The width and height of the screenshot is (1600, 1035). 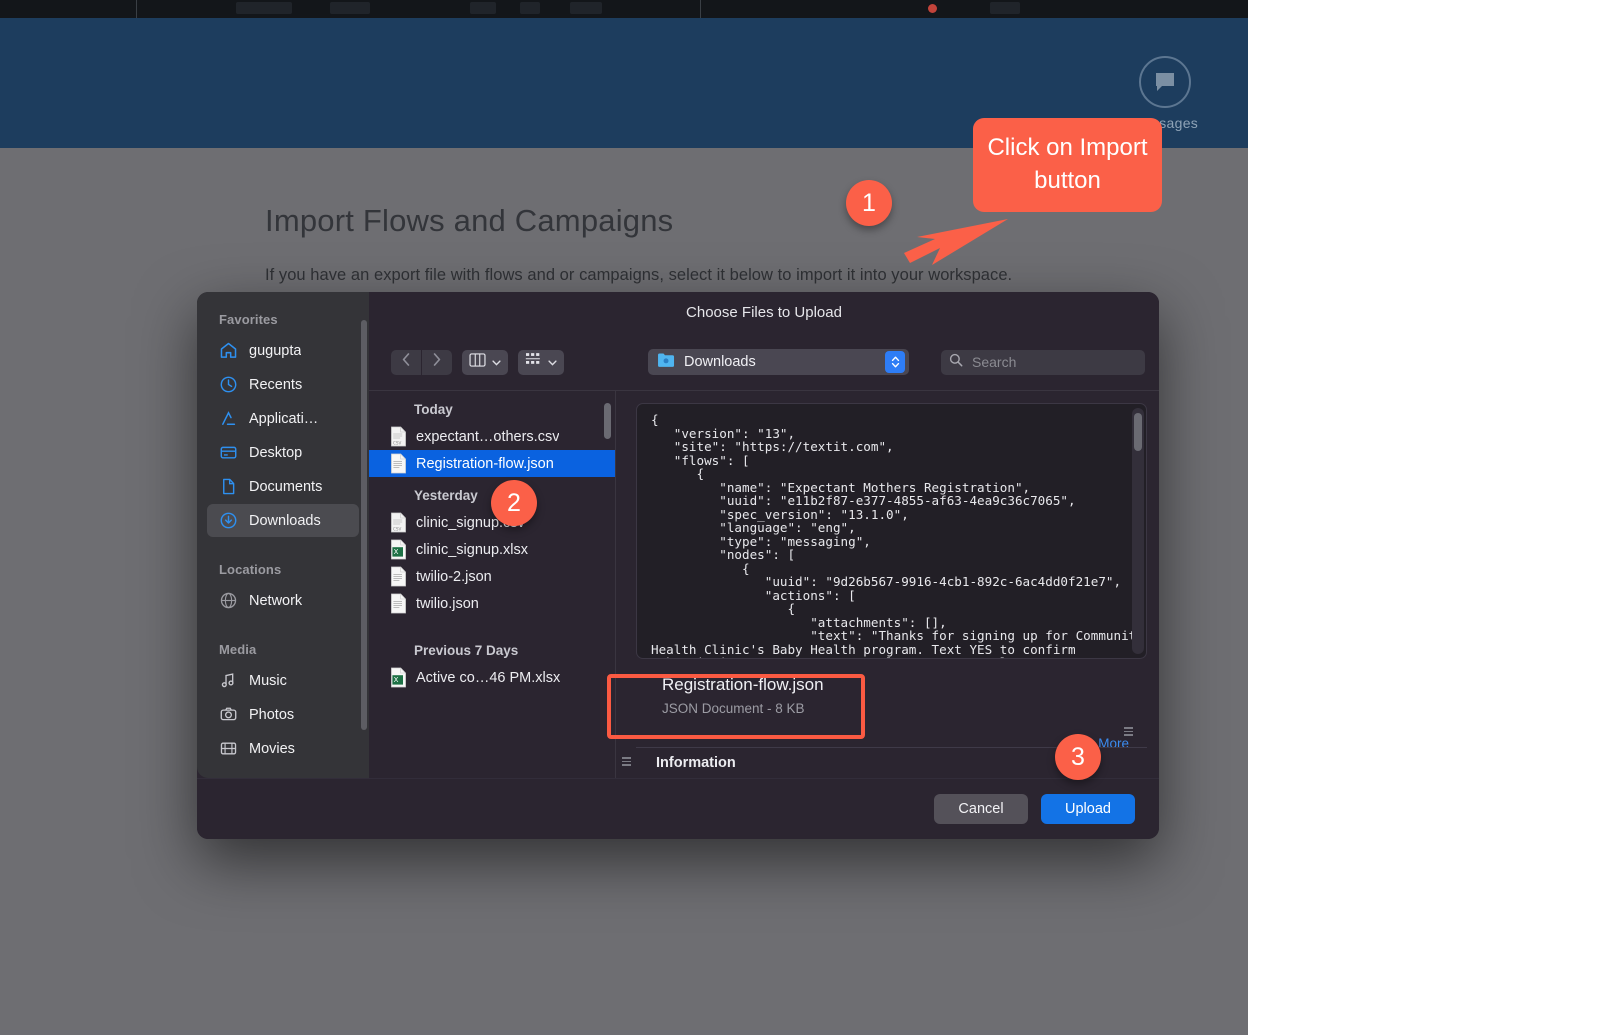 What do you see at coordinates (488, 677) in the screenshot?
I see `file-name: Active co…46 PM.xlsx` at bounding box center [488, 677].